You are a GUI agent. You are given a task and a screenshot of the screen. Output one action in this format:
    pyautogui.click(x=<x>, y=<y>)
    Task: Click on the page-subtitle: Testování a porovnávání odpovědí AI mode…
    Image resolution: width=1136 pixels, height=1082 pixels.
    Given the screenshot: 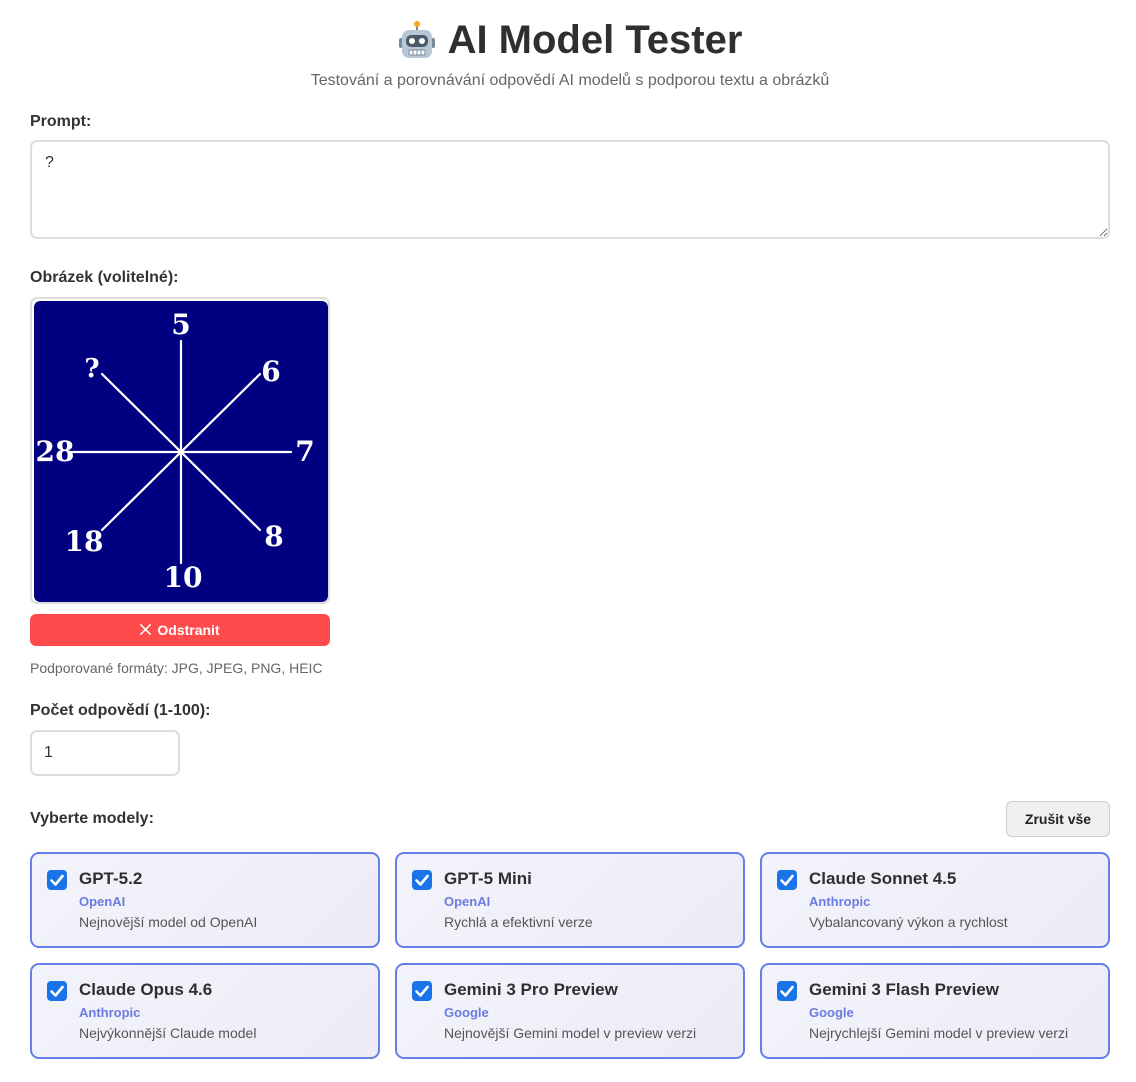 What is the action you would take?
    pyautogui.click(x=570, y=80)
    